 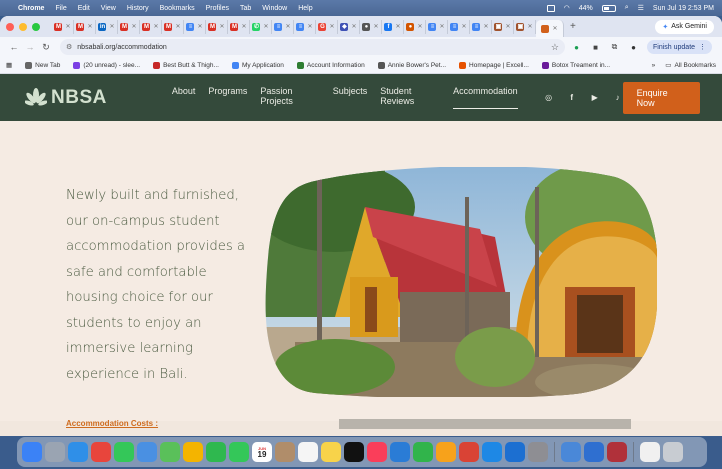 I want to click on tab-20: ▣ ✕, so click(x=503, y=26).